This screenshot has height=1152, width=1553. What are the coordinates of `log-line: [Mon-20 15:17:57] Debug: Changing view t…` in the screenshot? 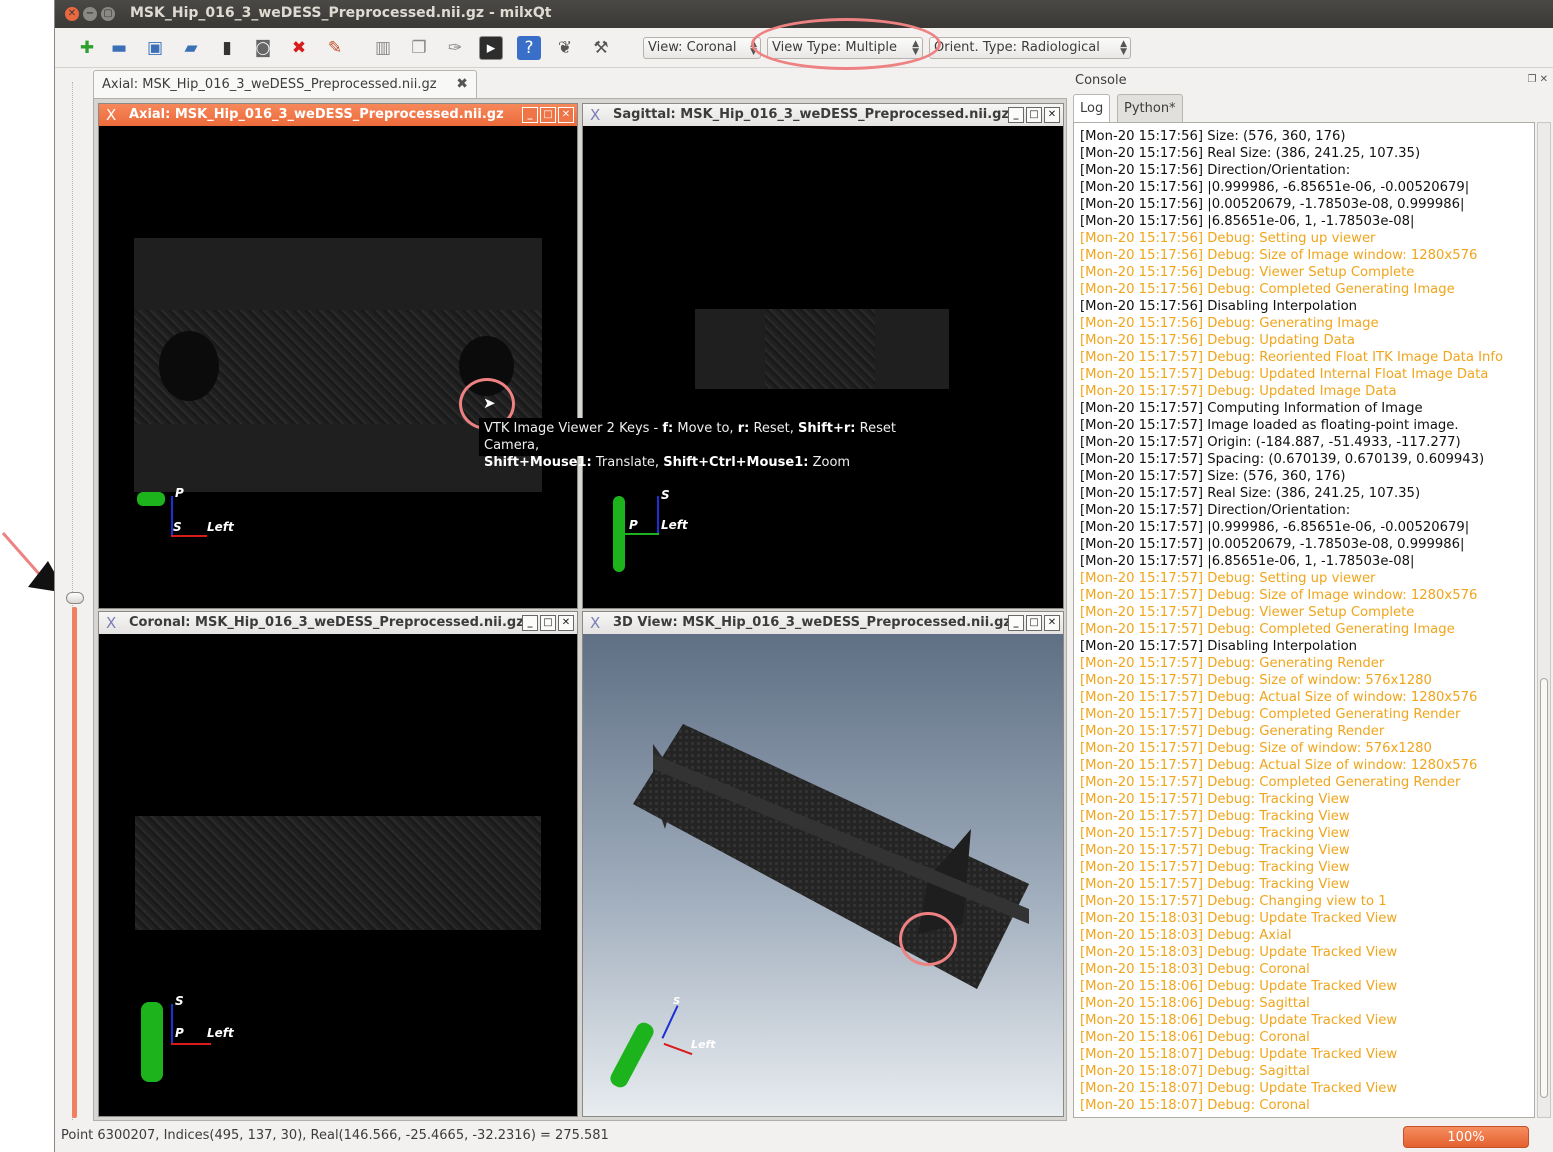 It's located at (1233, 901).